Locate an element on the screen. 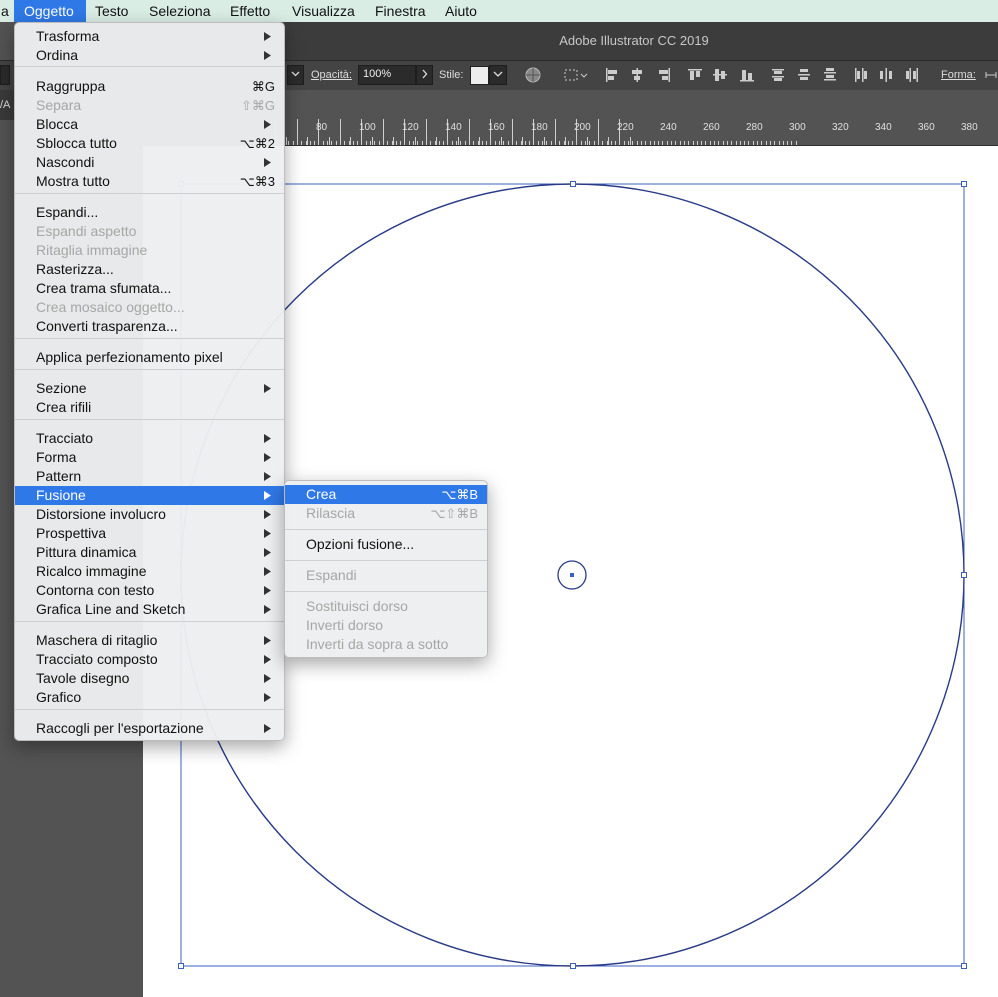 This screenshot has width=998, height=997. distribute-center-horizontal-icon is located at coordinates (886, 75).